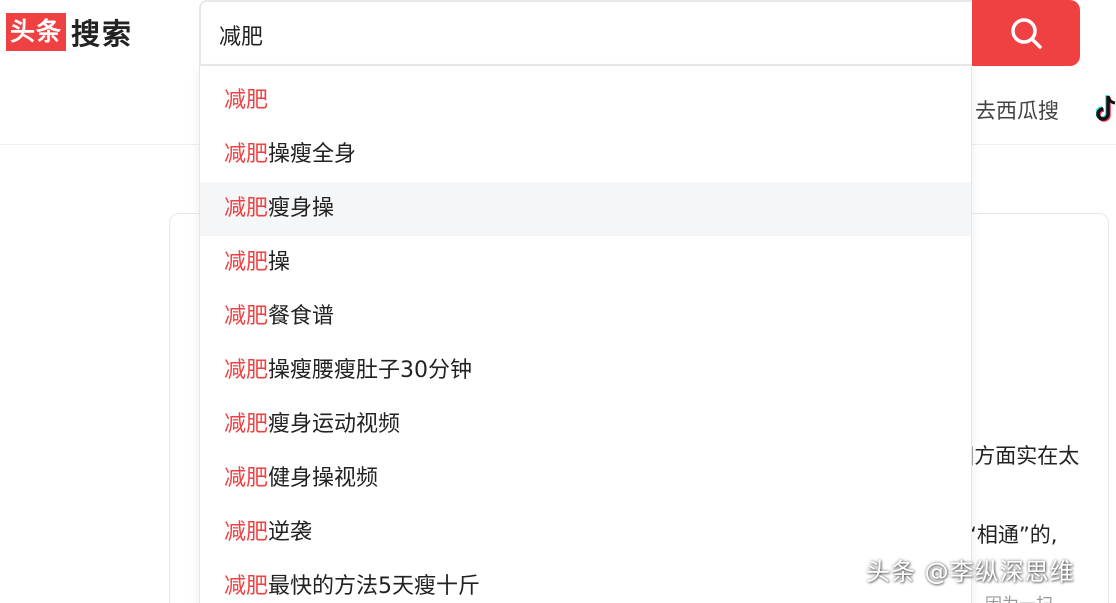 This screenshot has width=1116, height=603. I want to click on suggestion-item-hovered: 减肥瘦身操, so click(585, 209).